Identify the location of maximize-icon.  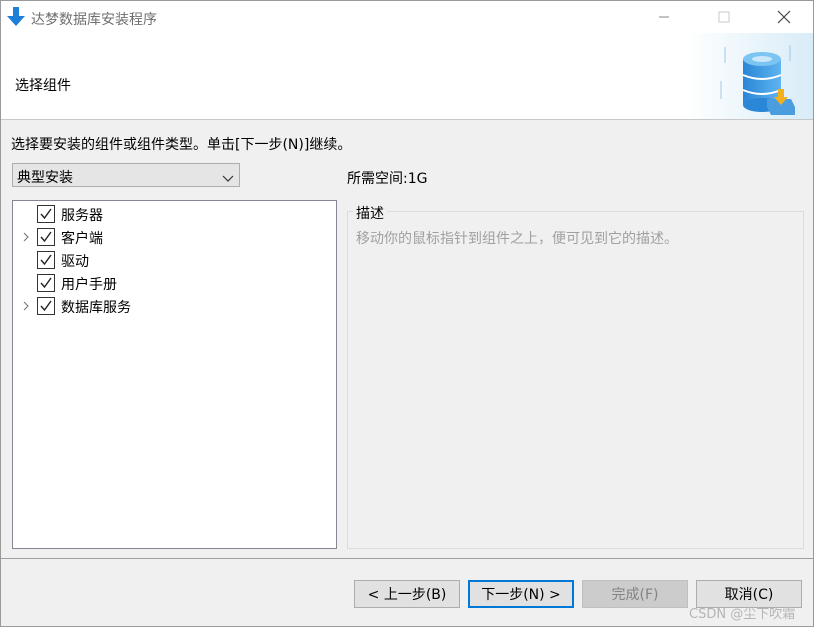
(724, 17).